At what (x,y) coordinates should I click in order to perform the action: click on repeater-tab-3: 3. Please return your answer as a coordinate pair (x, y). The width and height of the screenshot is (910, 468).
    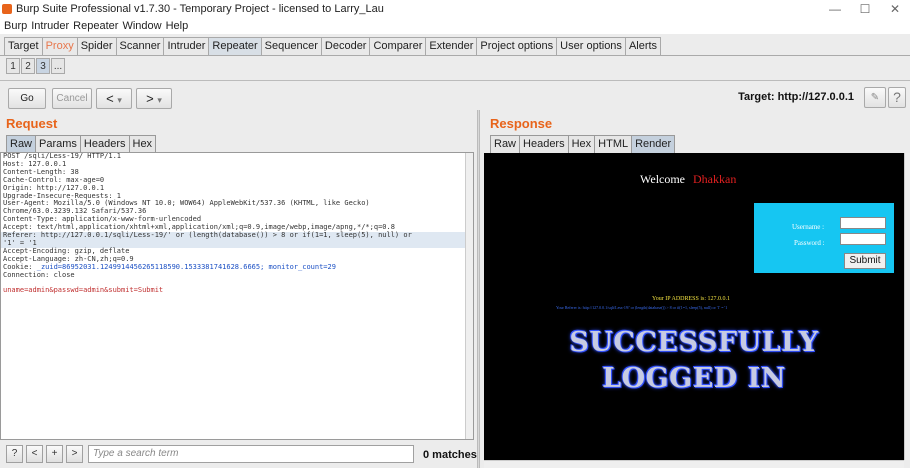
    Looking at the image, I should click on (43, 66).